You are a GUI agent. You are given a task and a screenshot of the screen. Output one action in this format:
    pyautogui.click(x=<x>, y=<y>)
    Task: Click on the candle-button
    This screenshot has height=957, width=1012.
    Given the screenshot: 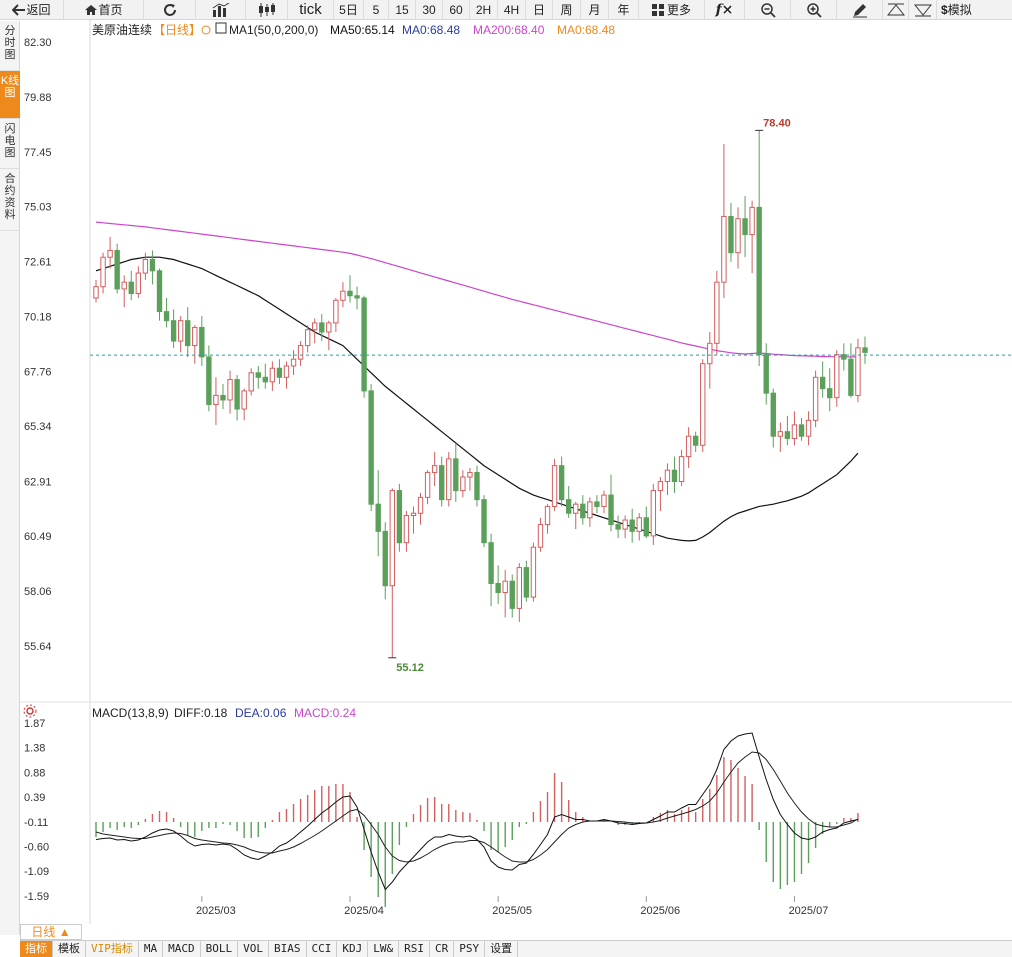 What is the action you would take?
    pyautogui.click(x=267, y=10)
    